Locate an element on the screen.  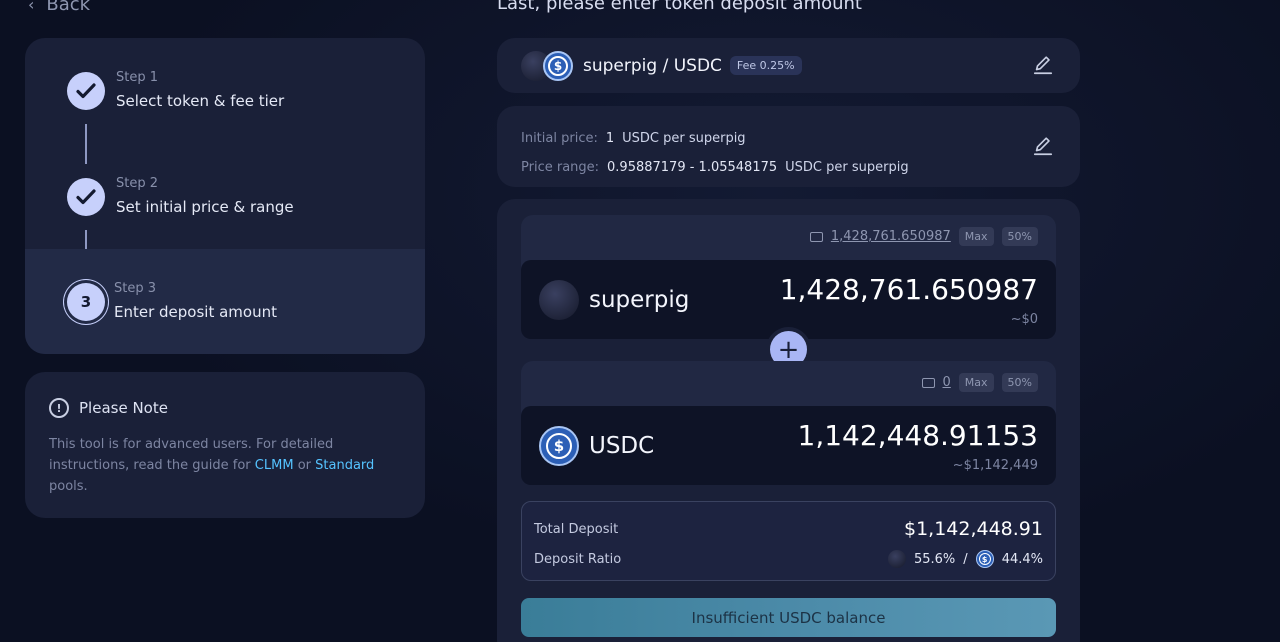
note-suffix: pools. is located at coordinates (68, 486).